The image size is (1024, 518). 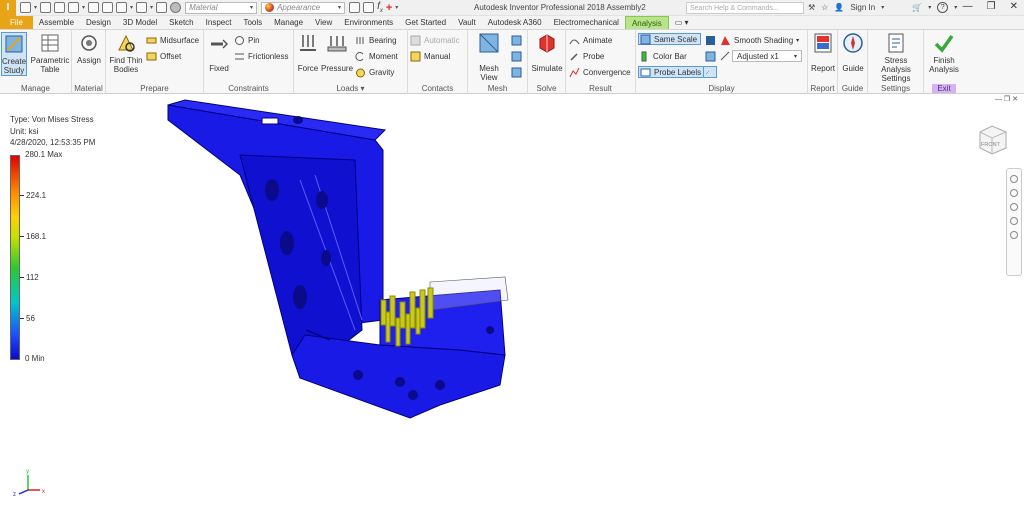 What do you see at coordinates (600, 72) in the screenshot?
I see `convergence-plot-button: Convergence` at bounding box center [600, 72].